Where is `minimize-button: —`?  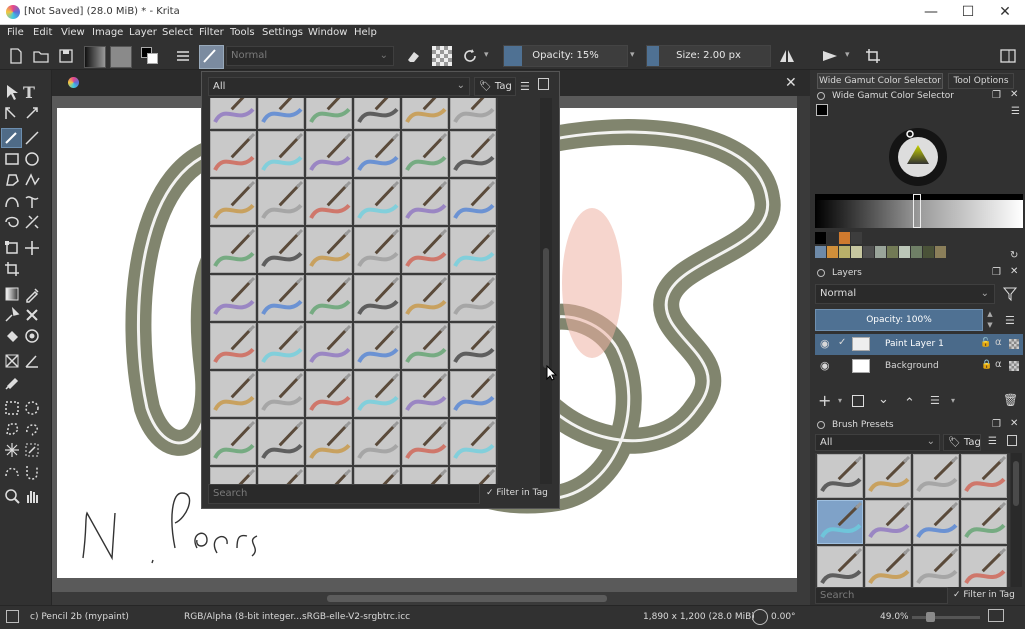 minimize-button: — is located at coordinates (931, 12).